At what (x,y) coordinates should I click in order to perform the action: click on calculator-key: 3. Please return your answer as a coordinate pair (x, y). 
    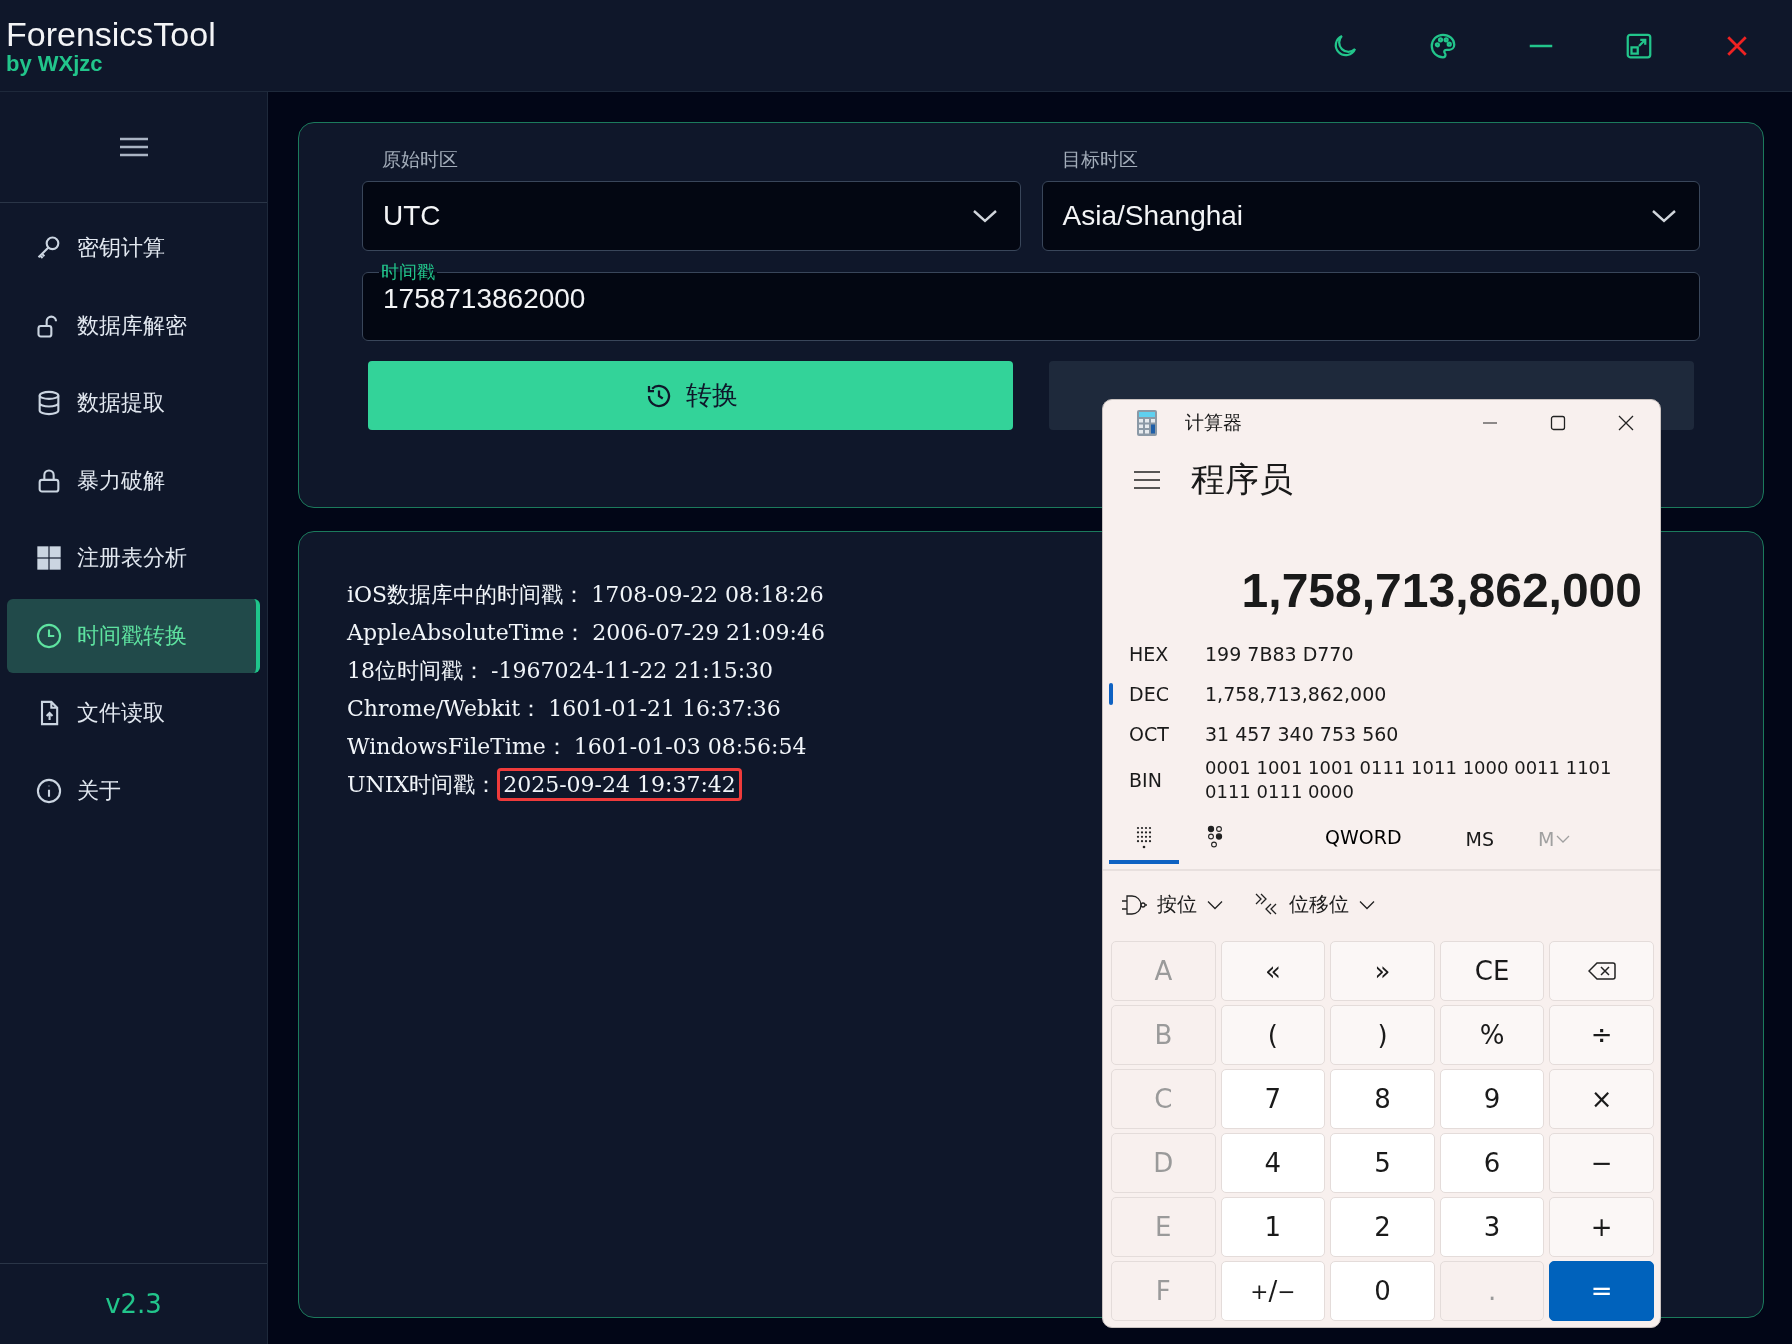
    Looking at the image, I should click on (1492, 1227).